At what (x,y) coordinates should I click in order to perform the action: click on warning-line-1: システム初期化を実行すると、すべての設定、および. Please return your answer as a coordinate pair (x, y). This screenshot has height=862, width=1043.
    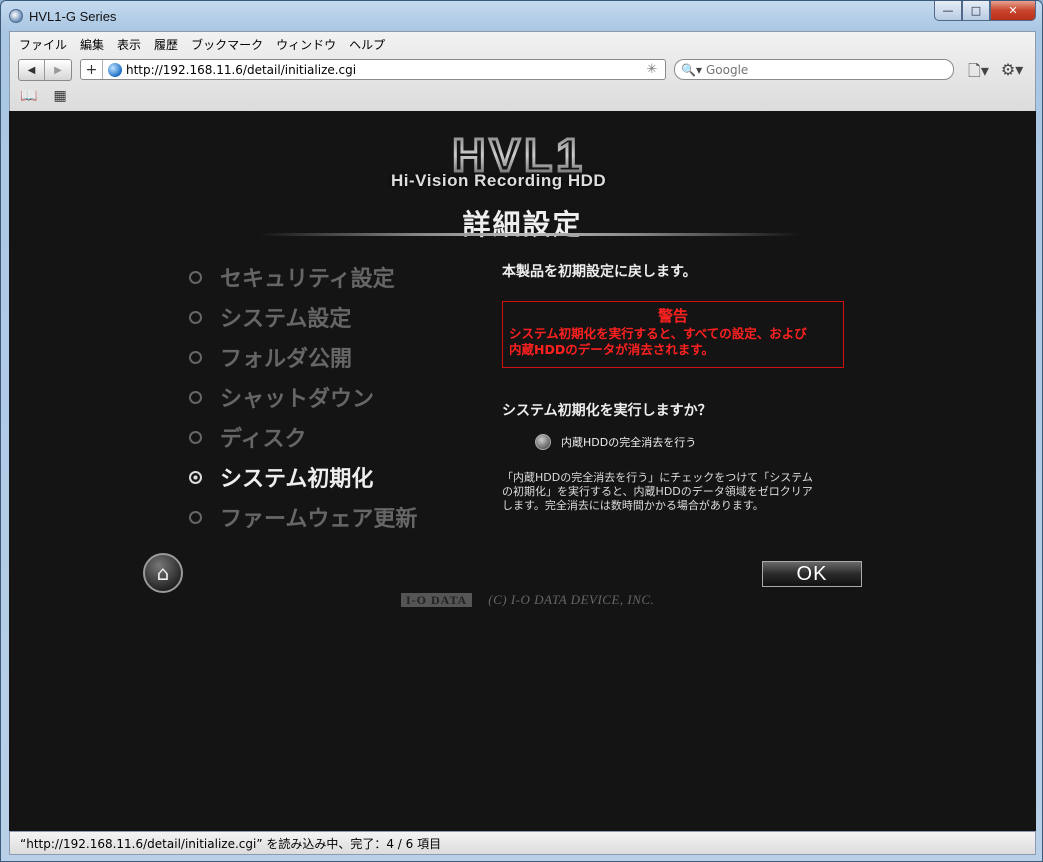
    Looking at the image, I should click on (658, 333).